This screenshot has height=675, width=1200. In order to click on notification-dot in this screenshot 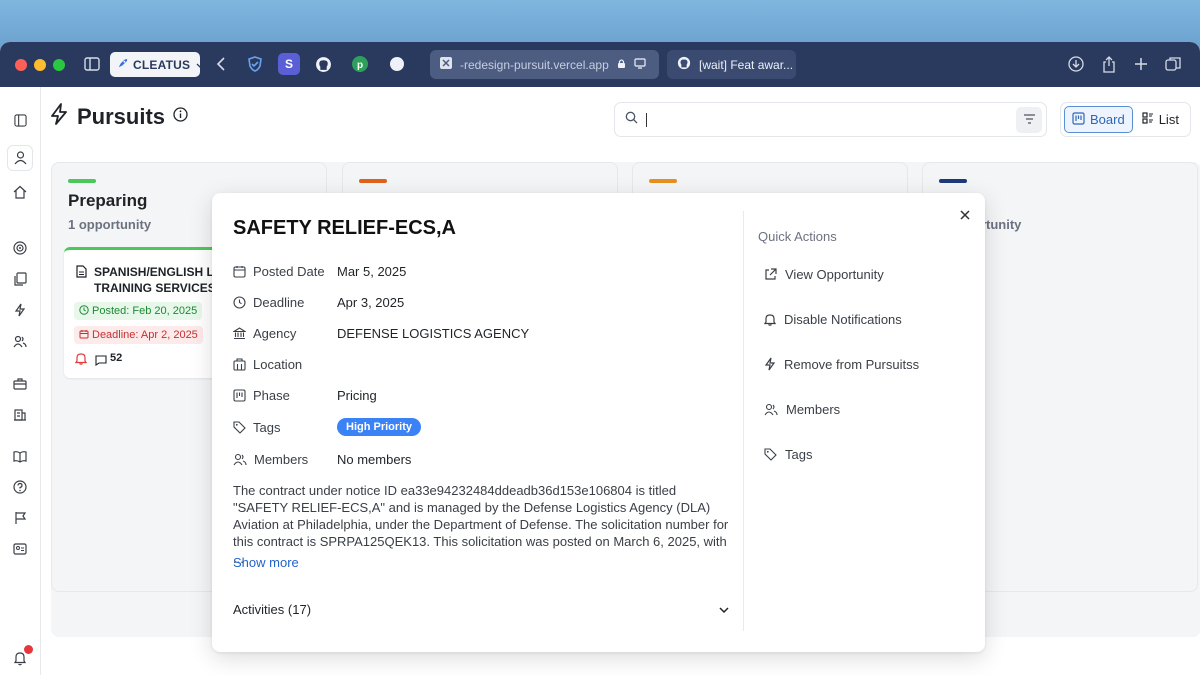, I will do `click(28, 649)`.